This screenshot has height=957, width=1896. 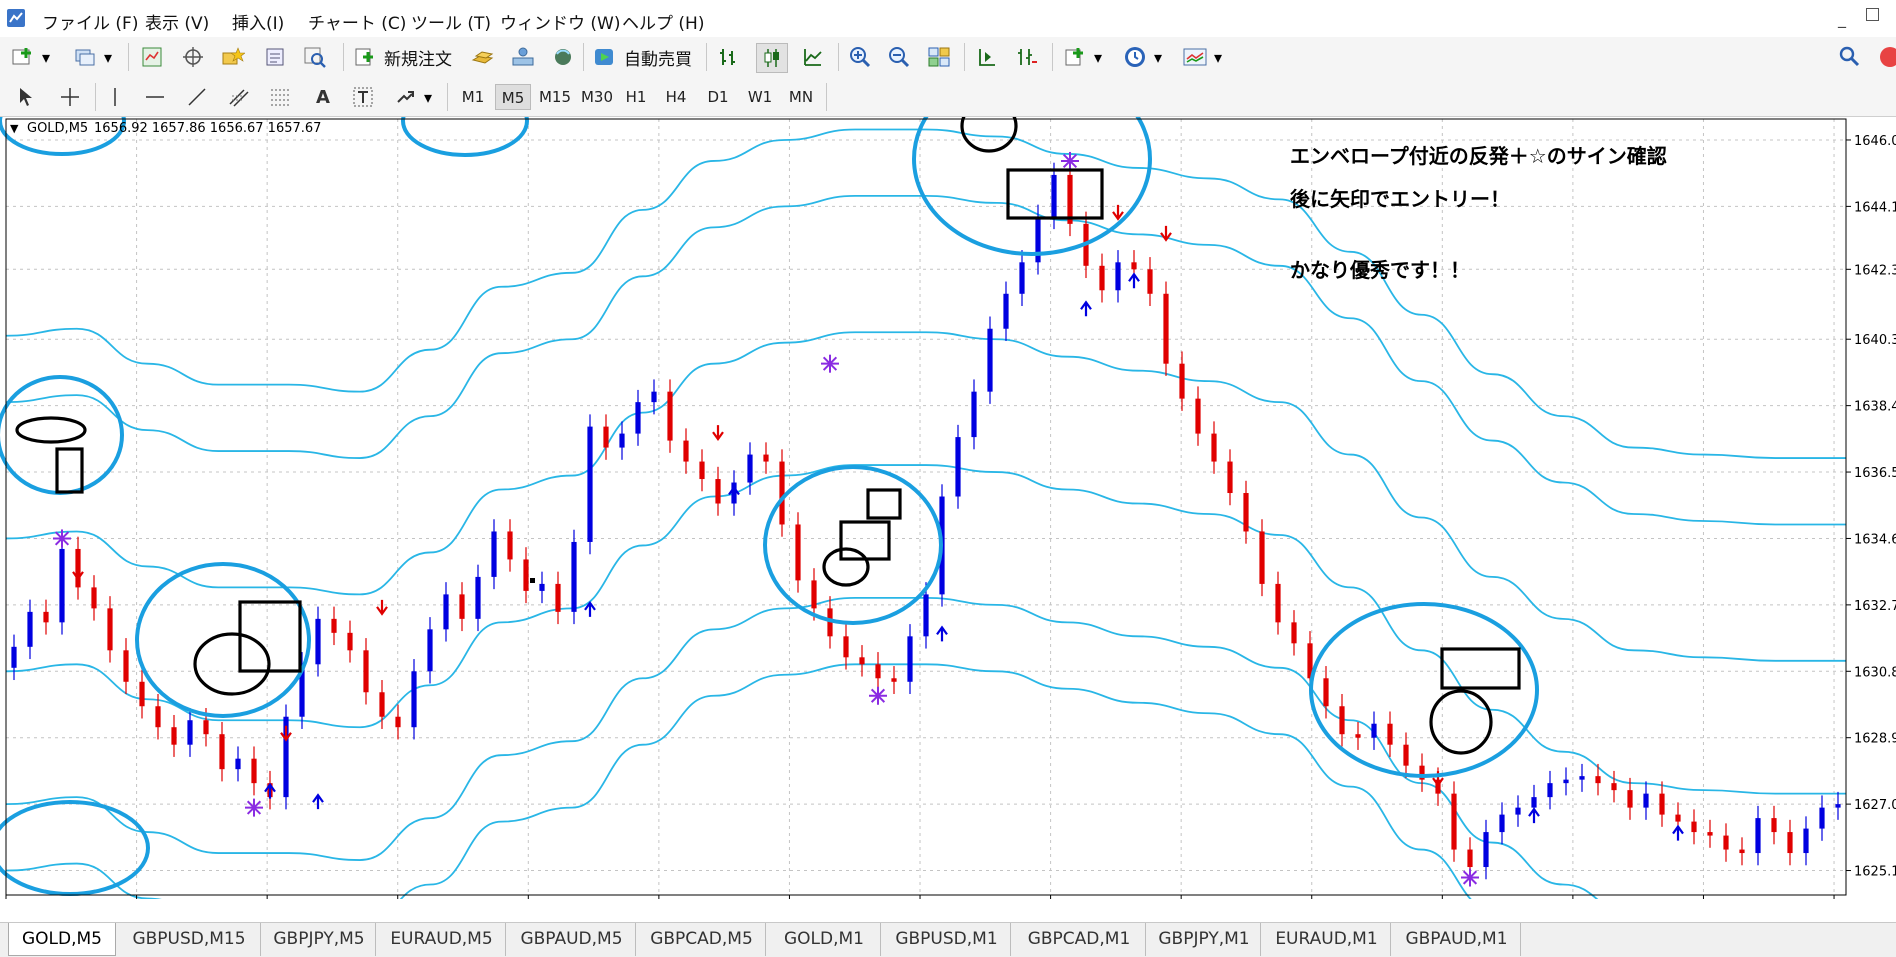 I want to click on search-button, so click(x=1850, y=57).